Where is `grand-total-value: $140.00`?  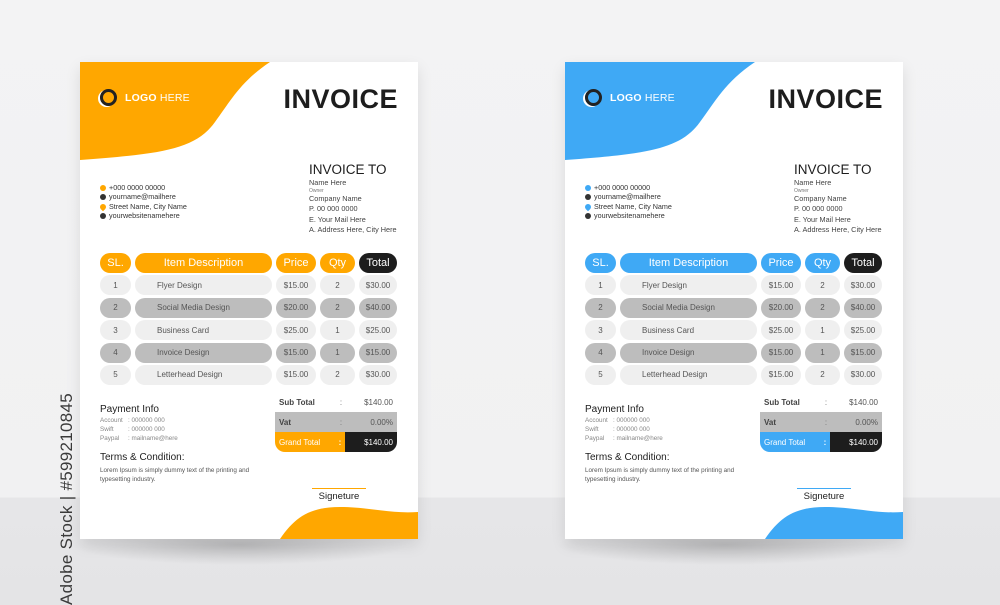
grand-total-value: $140.00 is located at coordinates (371, 442).